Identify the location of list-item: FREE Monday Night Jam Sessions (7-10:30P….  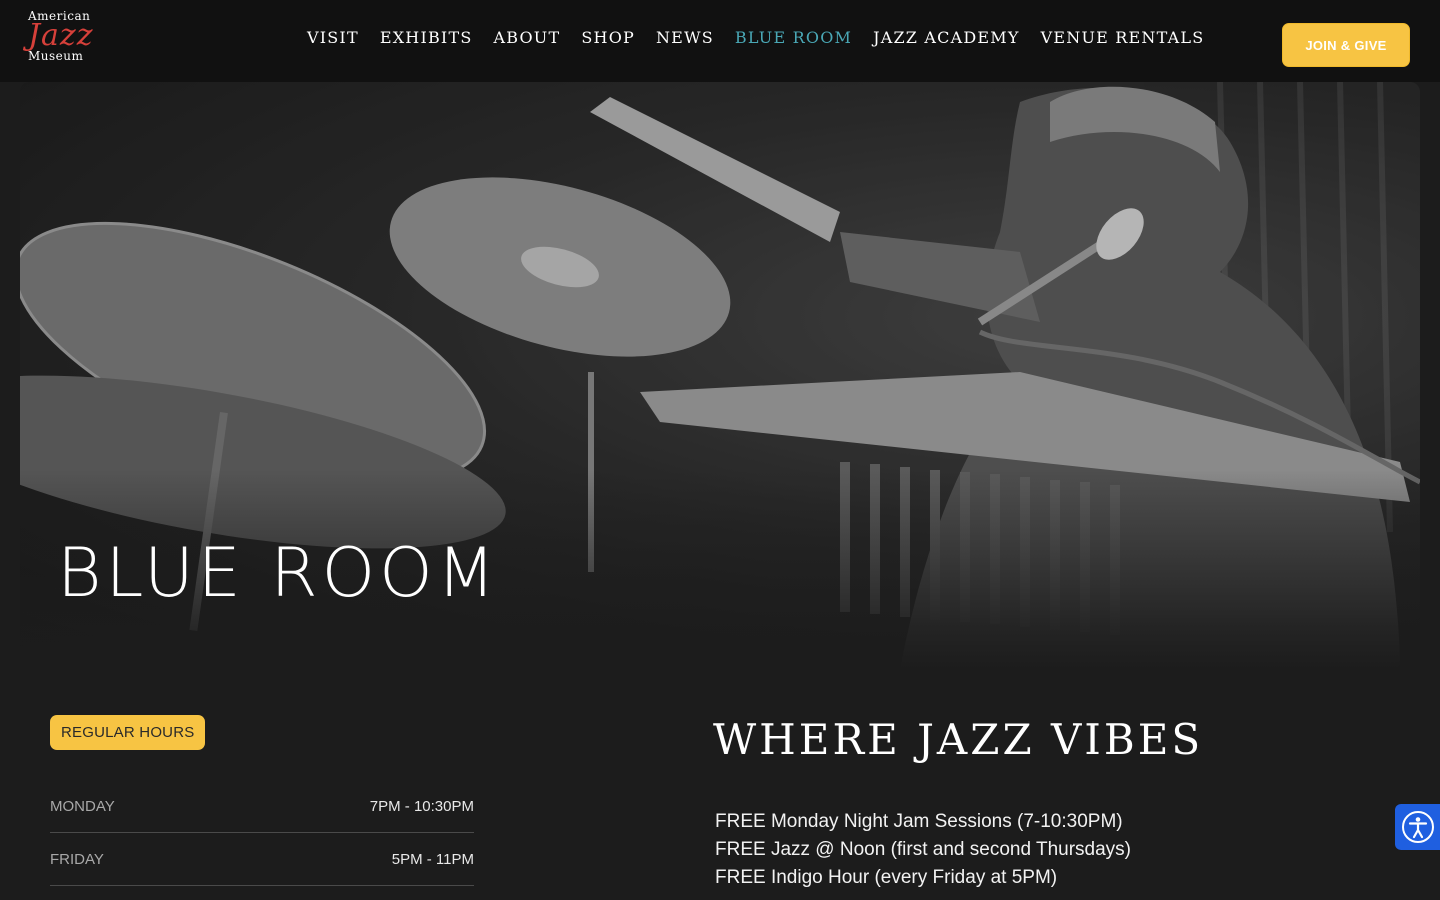
(919, 821).